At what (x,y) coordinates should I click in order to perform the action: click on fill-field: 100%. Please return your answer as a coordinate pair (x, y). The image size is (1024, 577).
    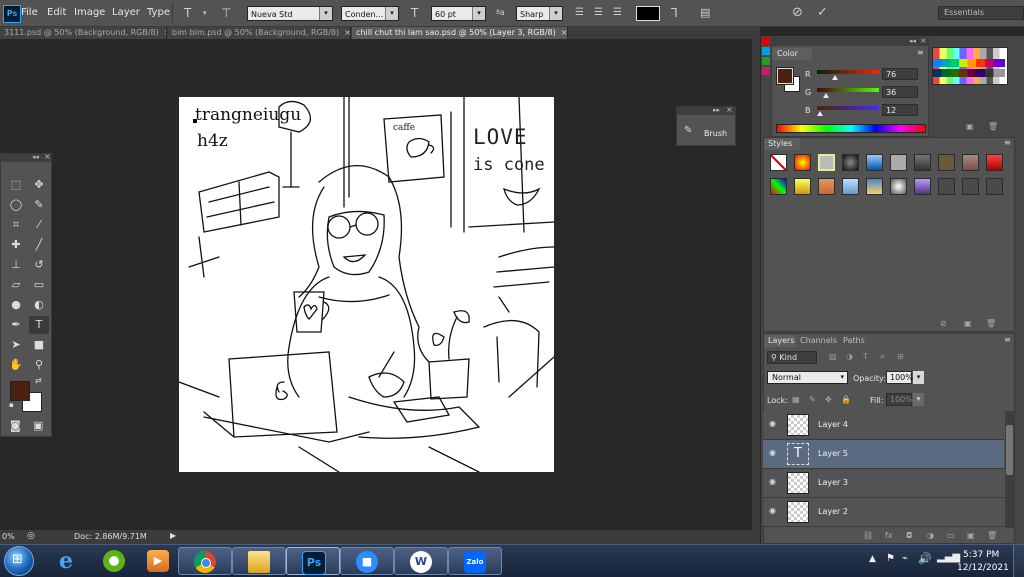
    Looking at the image, I should click on (899, 399).